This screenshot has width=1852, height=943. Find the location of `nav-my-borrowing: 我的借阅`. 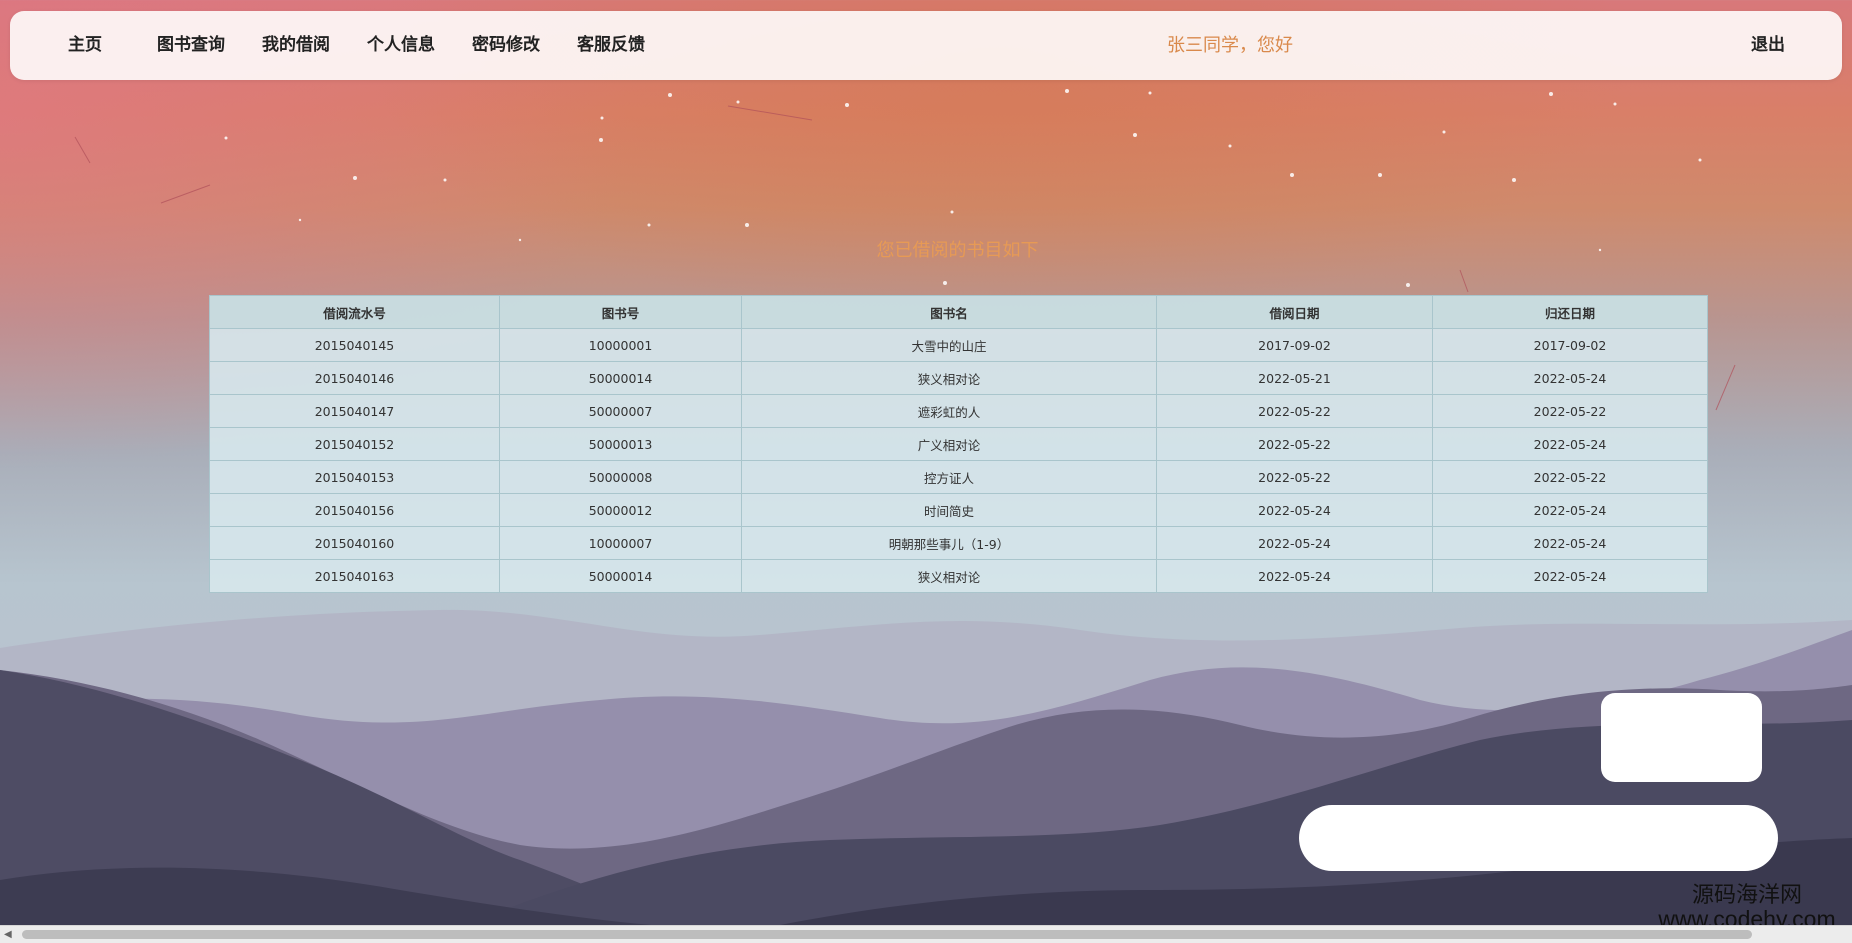

nav-my-borrowing: 我的借阅 is located at coordinates (296, 45).